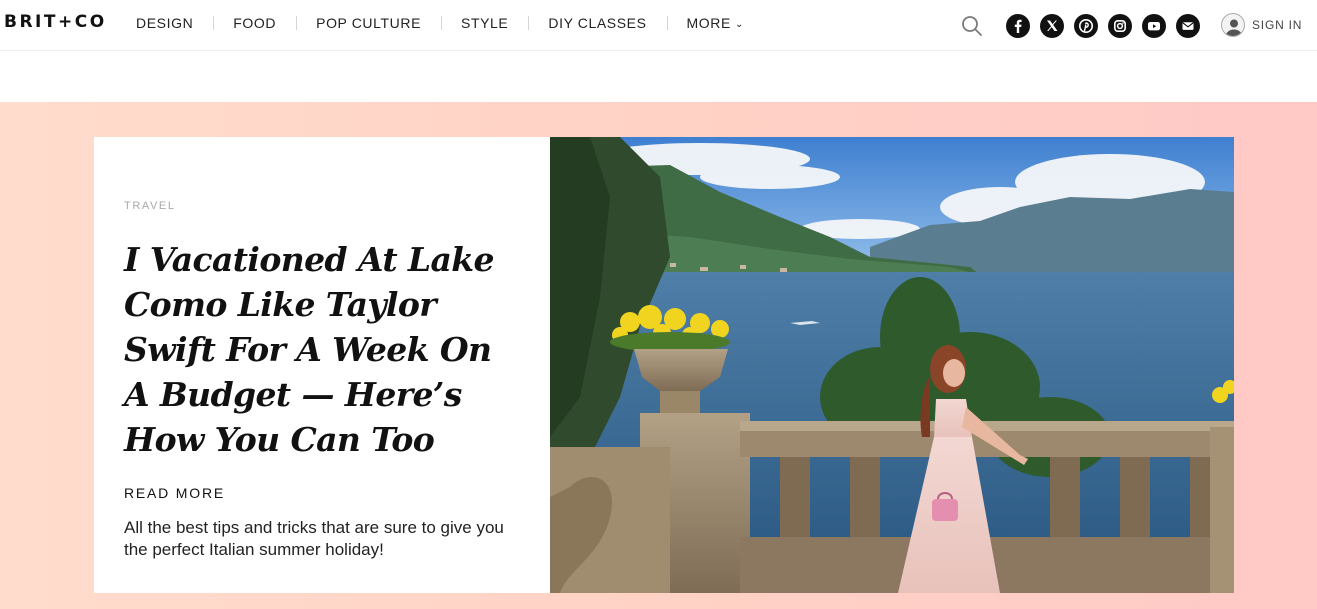 This screenshot has width=1317, height=609. I want to click on nav-item-label: FOOD, so click(255, 22).